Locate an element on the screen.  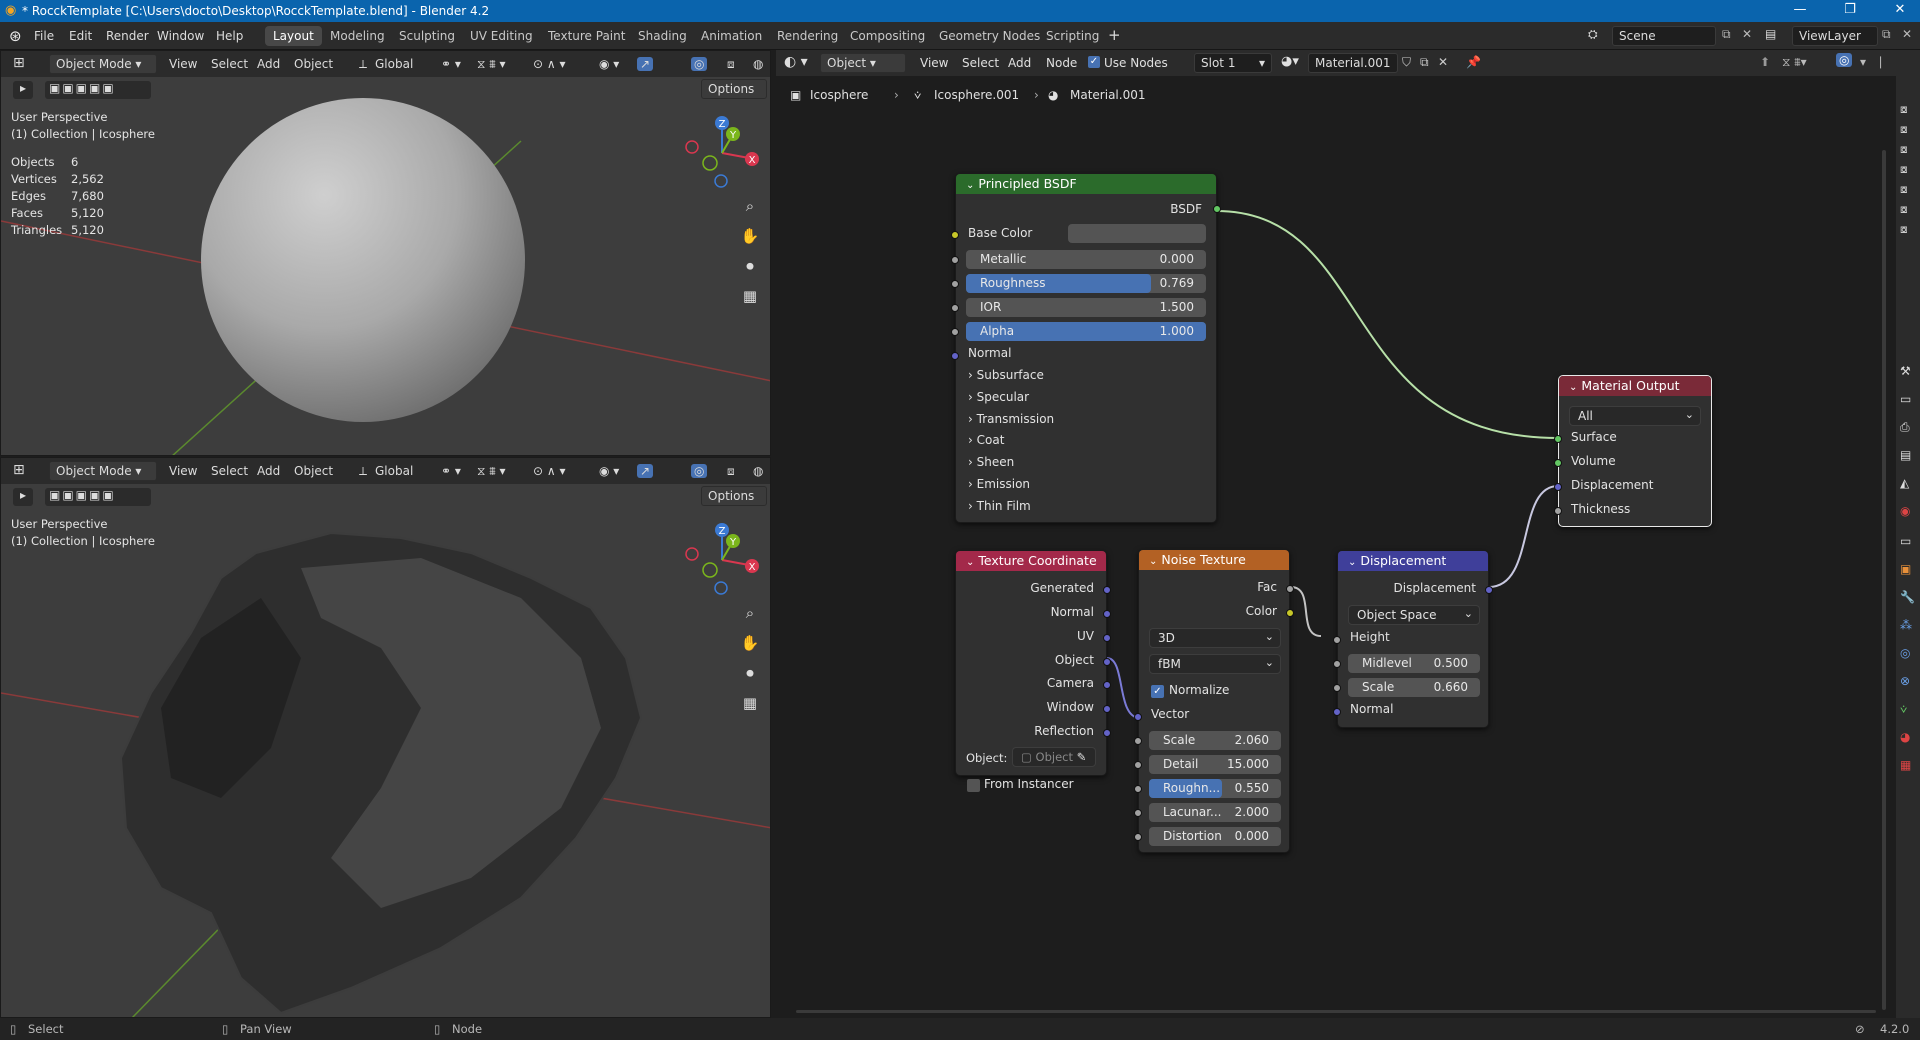
xray-icon: ⧈ is located at coordinates (731, 471).